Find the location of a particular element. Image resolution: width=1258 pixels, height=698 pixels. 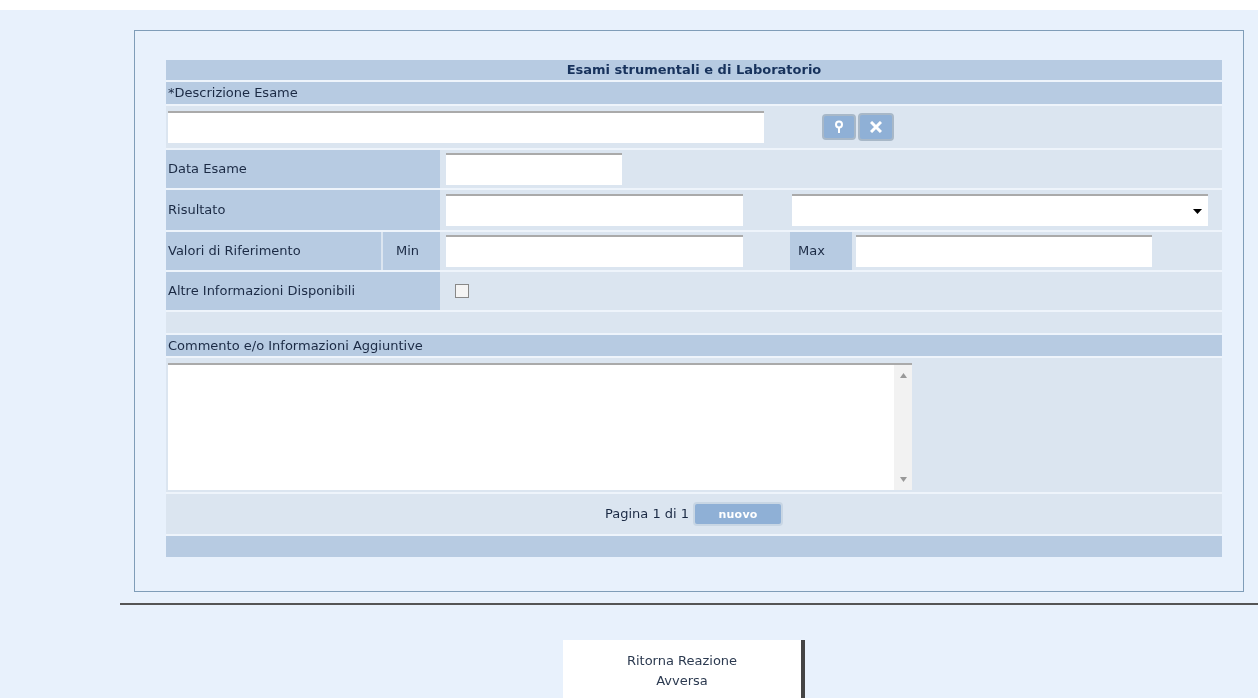

field-label: Commento e/o Informazioni Aggiuntive is located at coordinates (295, 345).